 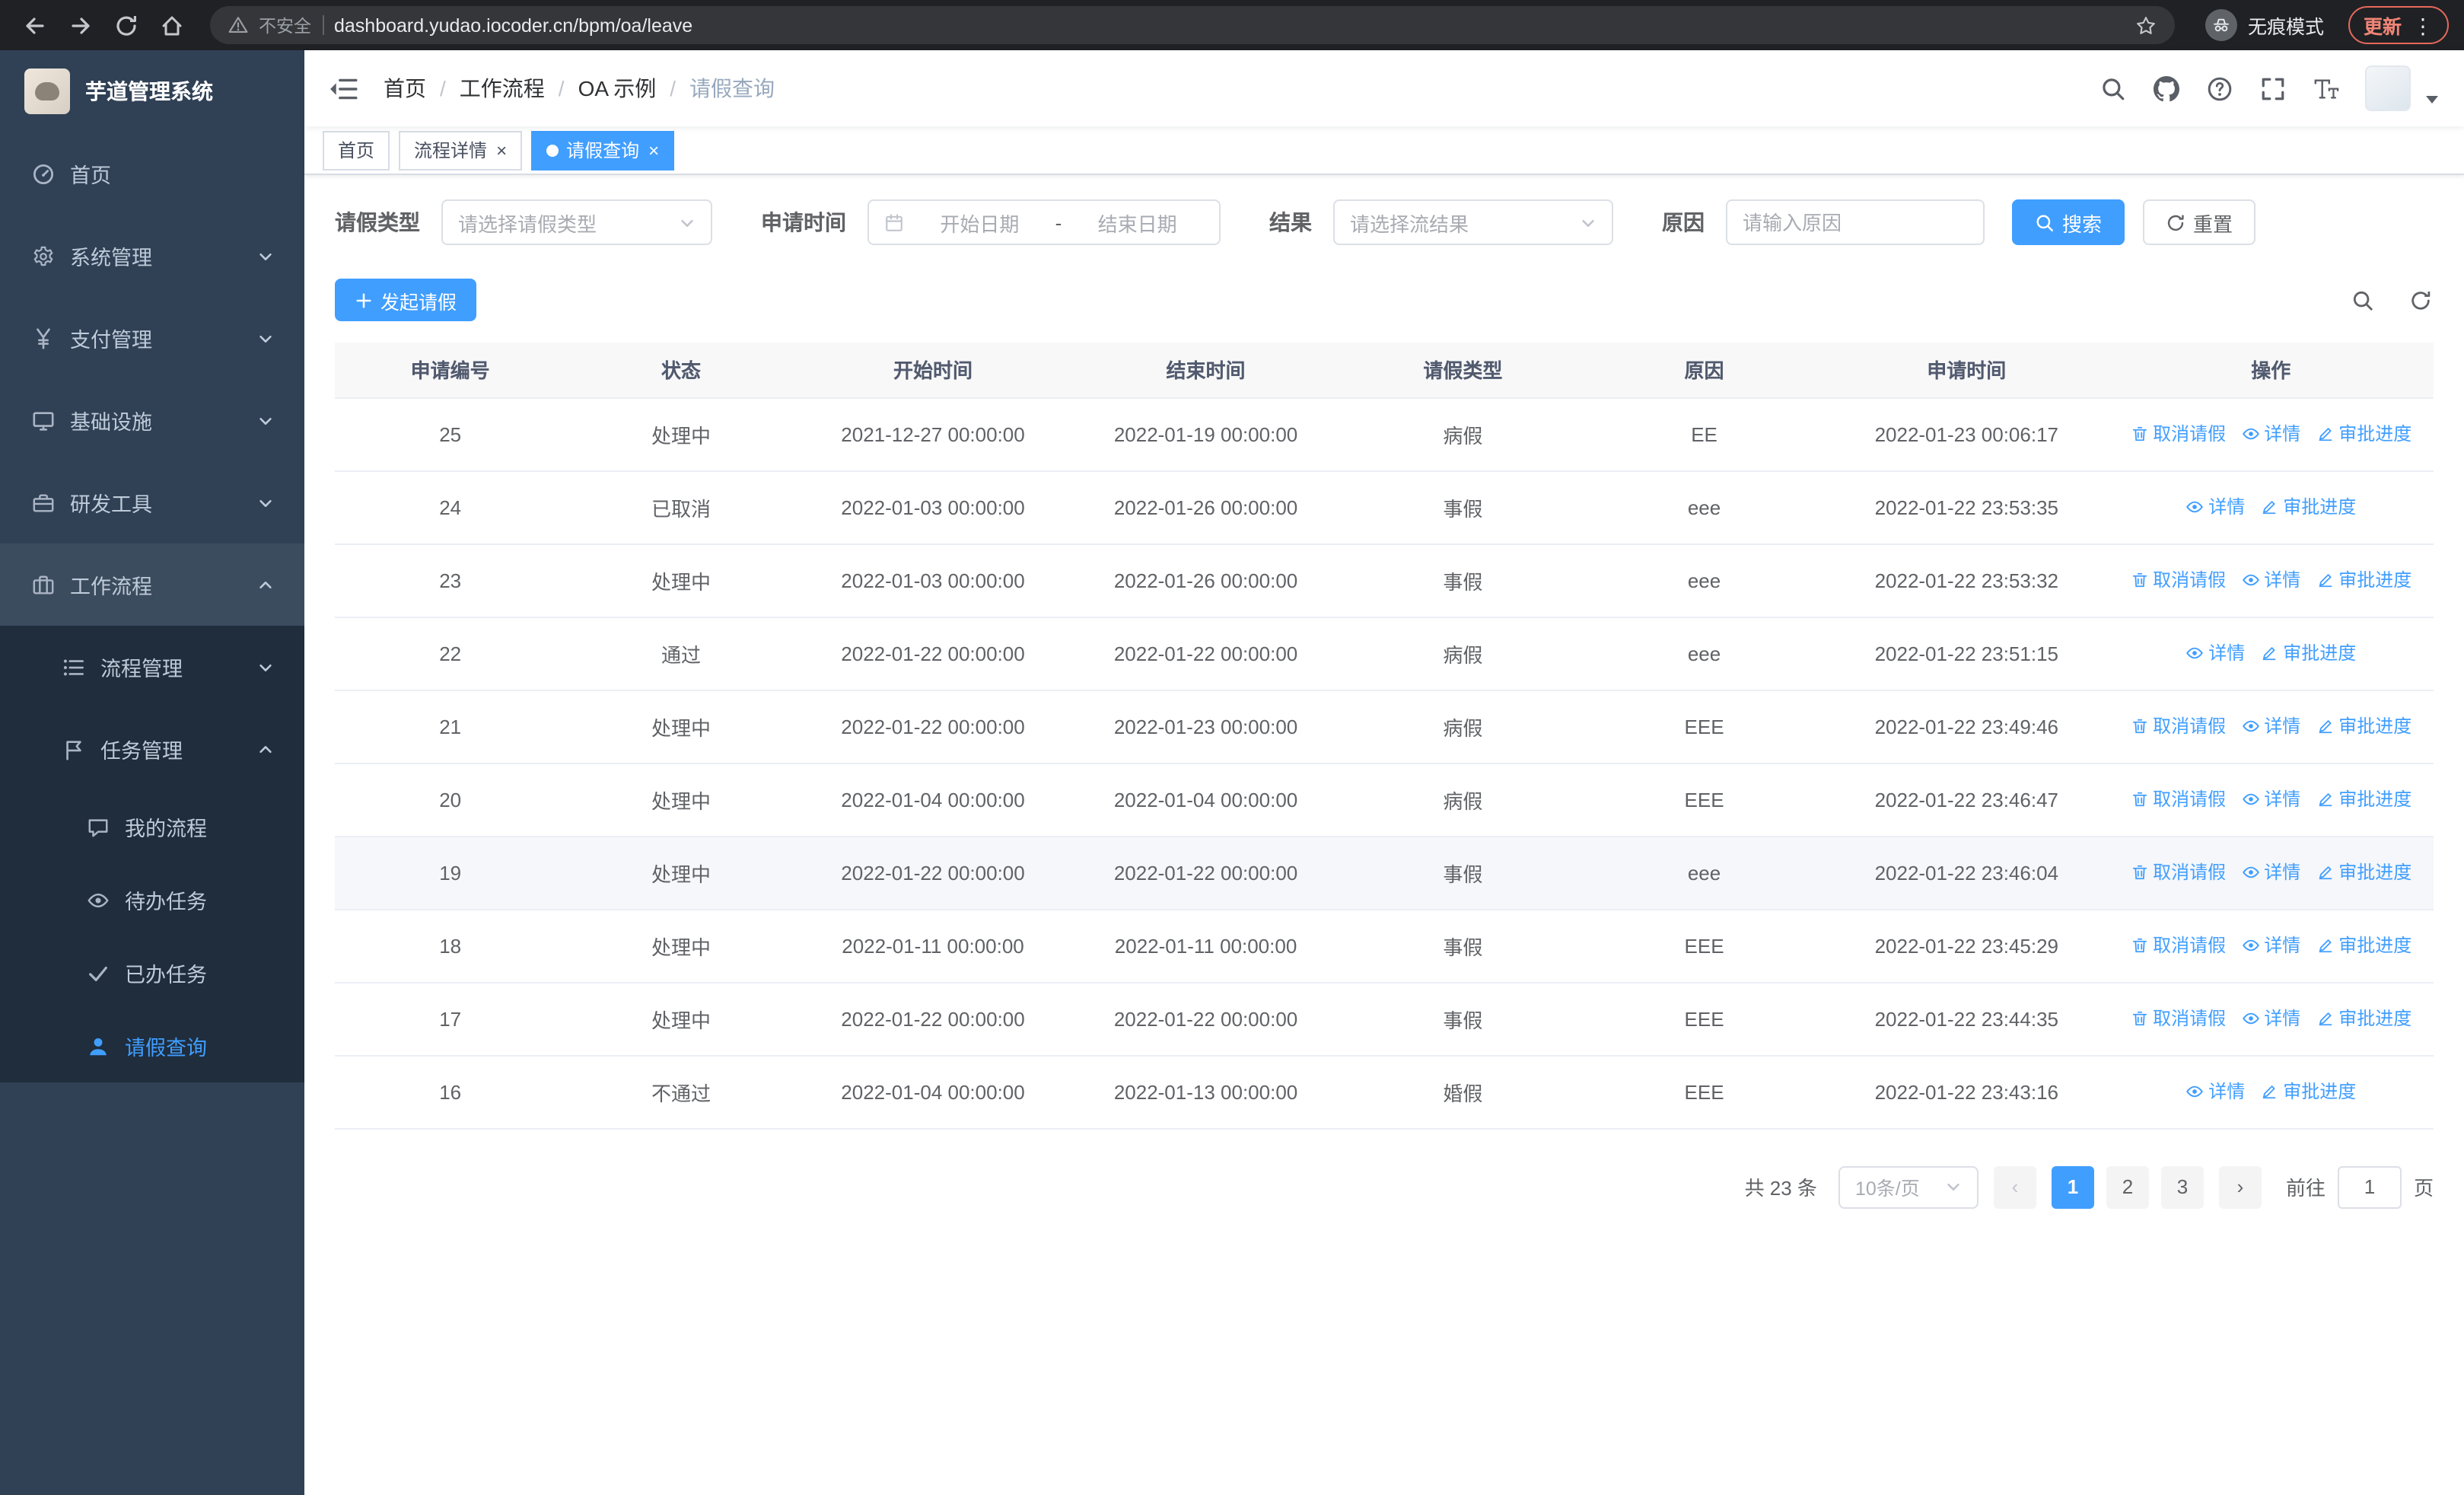 I want to click on fullscreen-icon, so click(x=2272, y=89).